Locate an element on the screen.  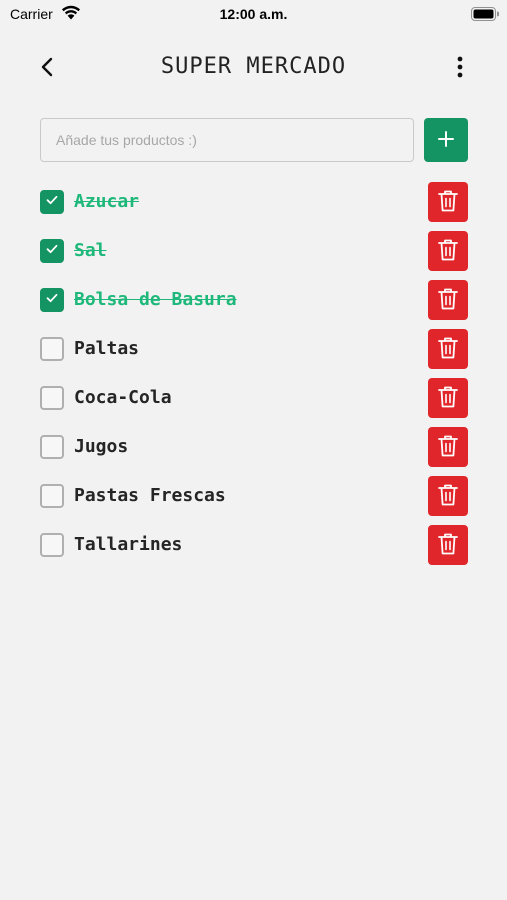
list-item: Tallarines is located at coordinates (253, 549).